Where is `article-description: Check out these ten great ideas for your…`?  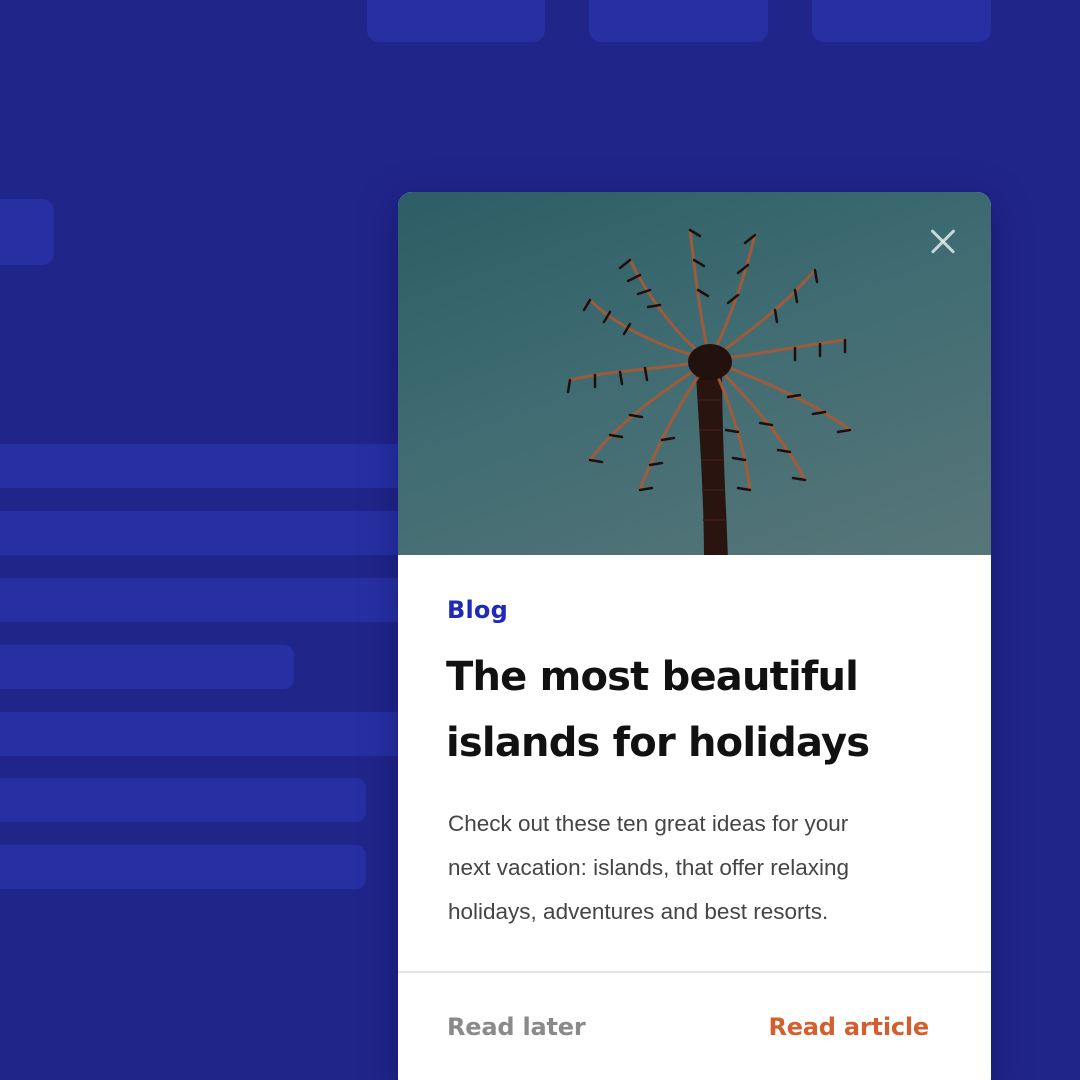 article-description: Check out these ten great ideas for your… is located at coordinates (703, 868).